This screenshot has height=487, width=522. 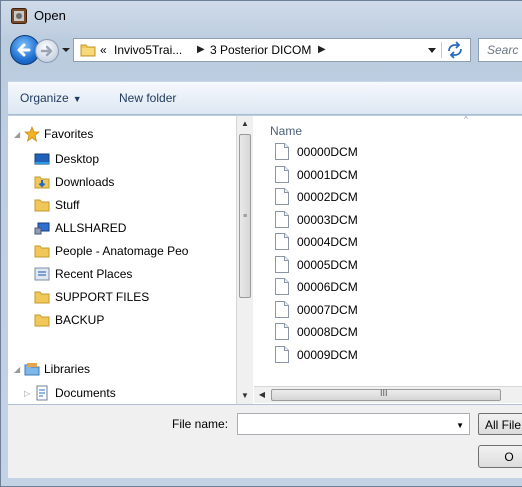 I want to click on sidebar-item-label: Documents, so click(x=85, y=393).